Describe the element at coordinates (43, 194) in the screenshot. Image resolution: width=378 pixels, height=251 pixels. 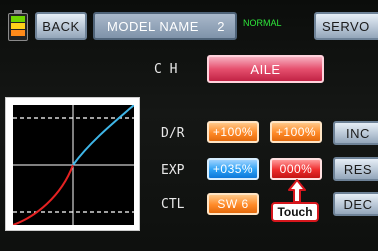
I see `curve-negative-segment` at that location.